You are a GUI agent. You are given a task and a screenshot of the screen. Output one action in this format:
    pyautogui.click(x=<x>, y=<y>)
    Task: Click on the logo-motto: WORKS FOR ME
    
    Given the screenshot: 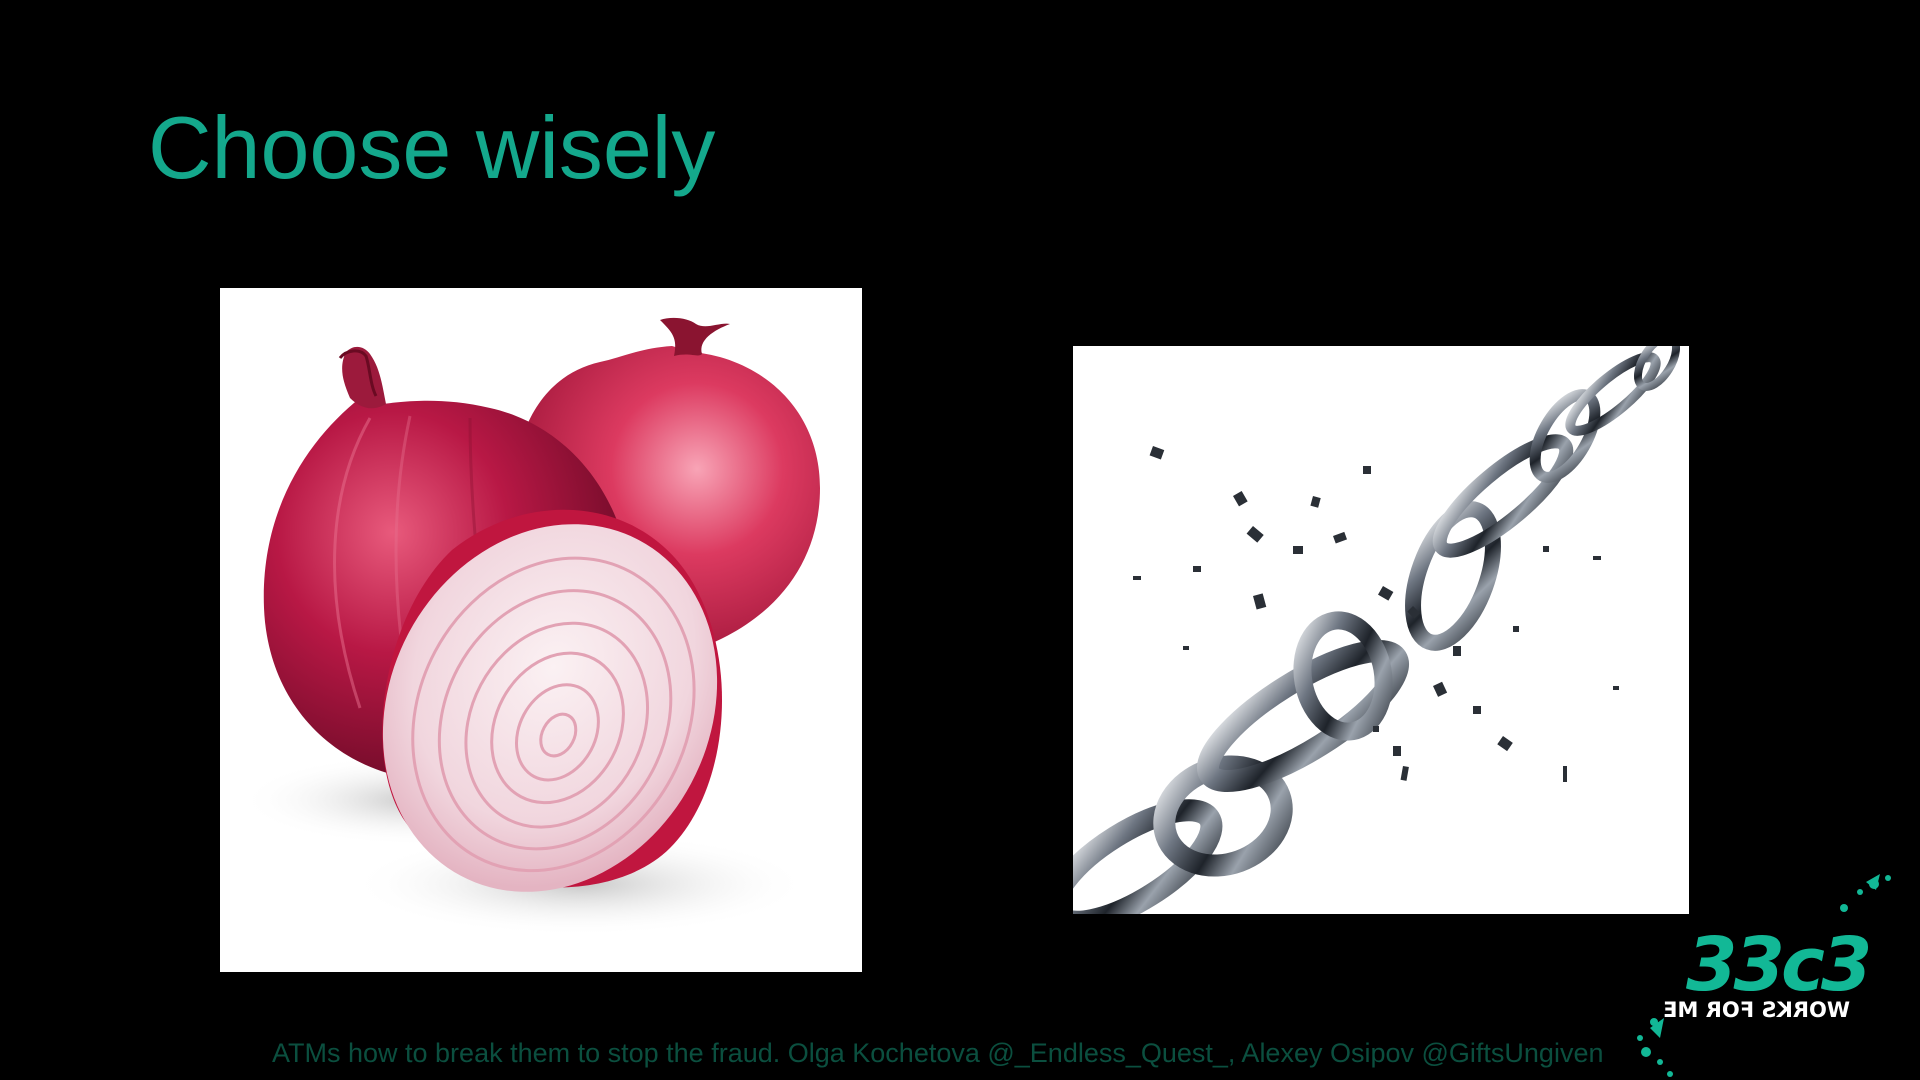 What is the action you would take?
    pyautogui.click(x=1756, y=1010)
    